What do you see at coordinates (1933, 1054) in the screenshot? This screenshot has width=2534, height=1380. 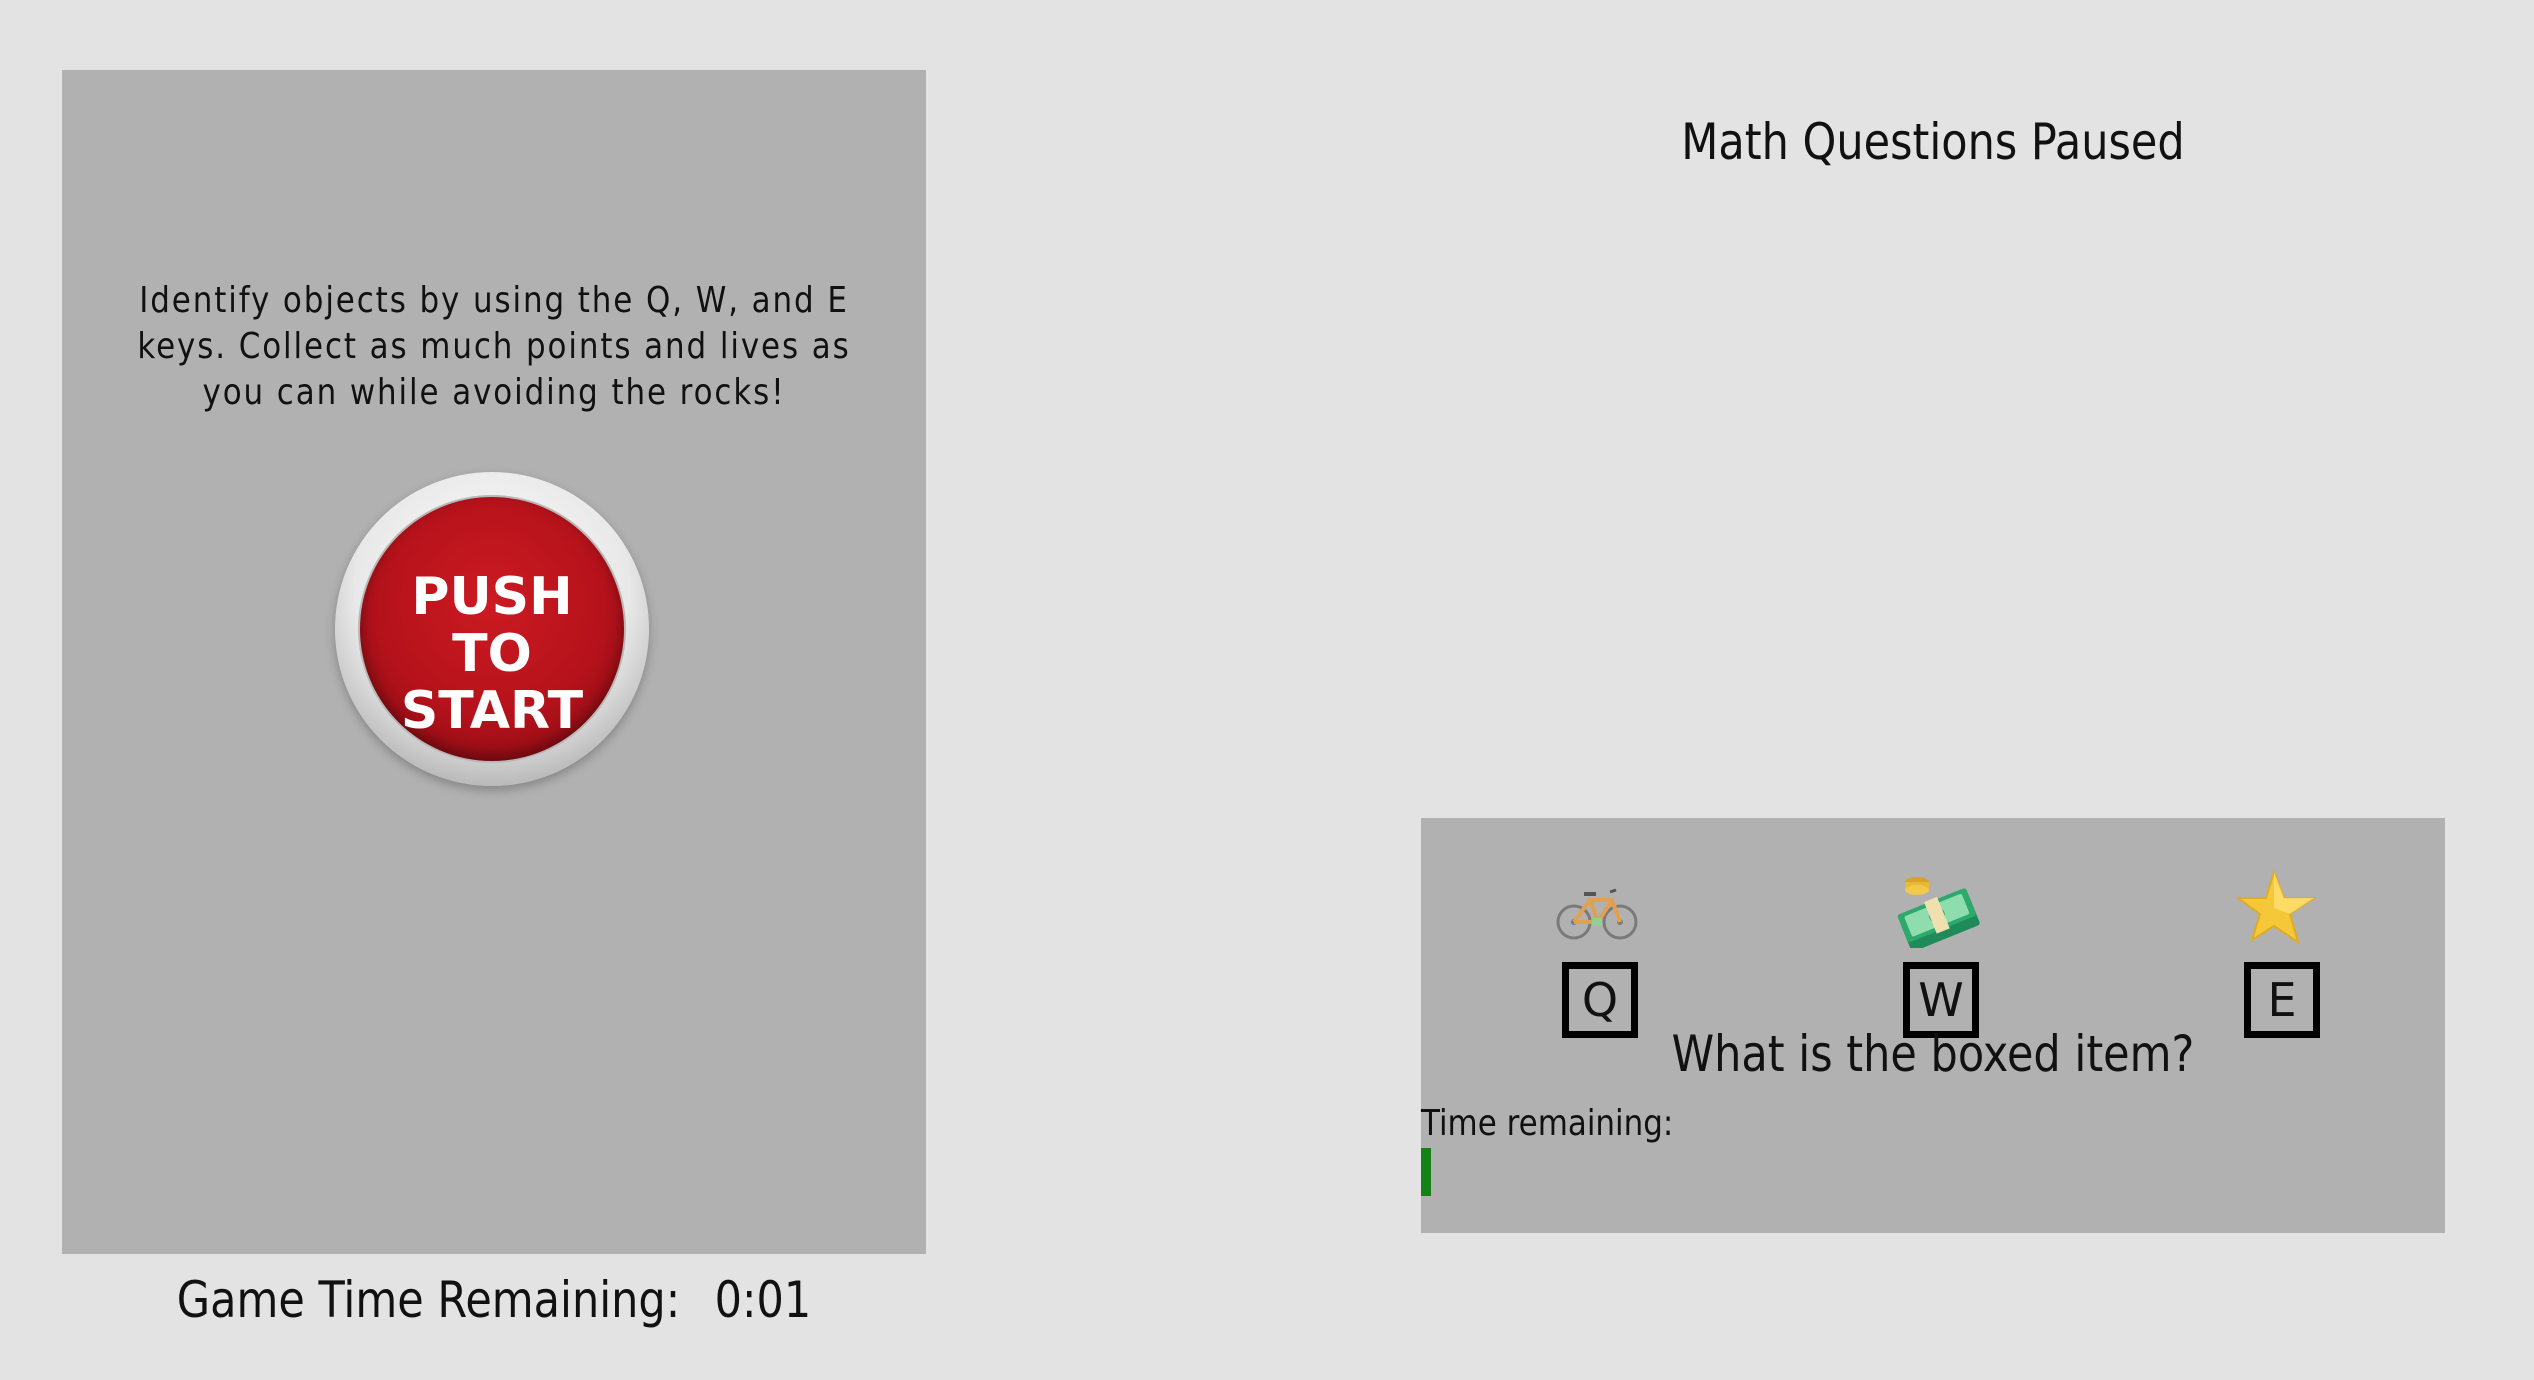 I see `question-prompt: What is the boxed item?` at bounding box center [1933, 1054].